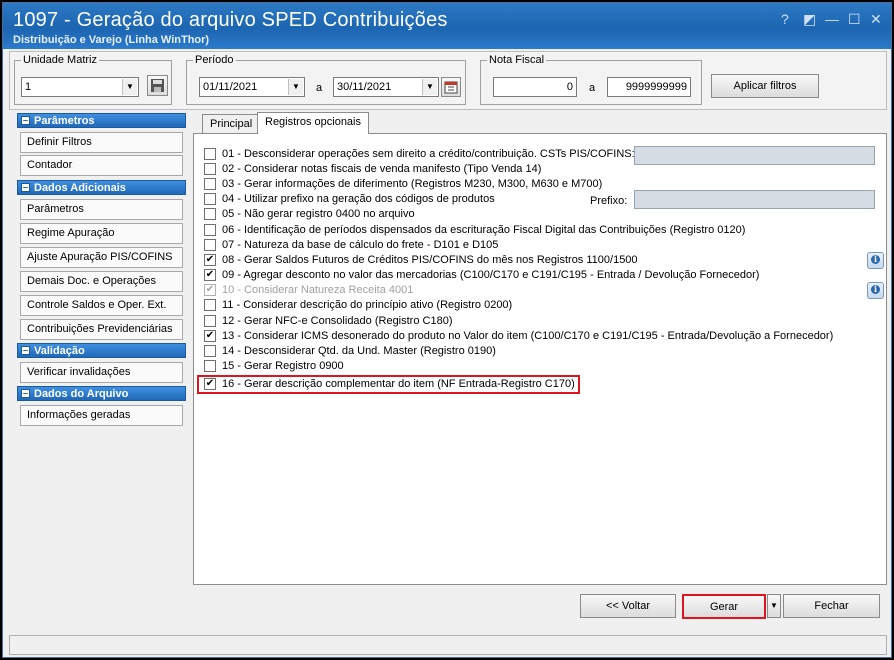  What do you see at coordinates (318, 214) in the screenshot?
I see `option-label: 05 - Não gerar registro 0400 no arquivo` at bounding box center [318, 214].